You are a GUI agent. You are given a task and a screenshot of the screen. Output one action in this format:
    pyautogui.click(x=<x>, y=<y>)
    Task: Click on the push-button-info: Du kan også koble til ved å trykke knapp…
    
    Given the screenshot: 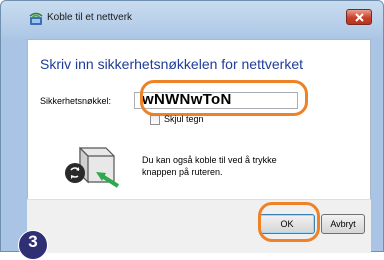 What is the action you would take?
    pyautogui.click(x=209, y=166)
    